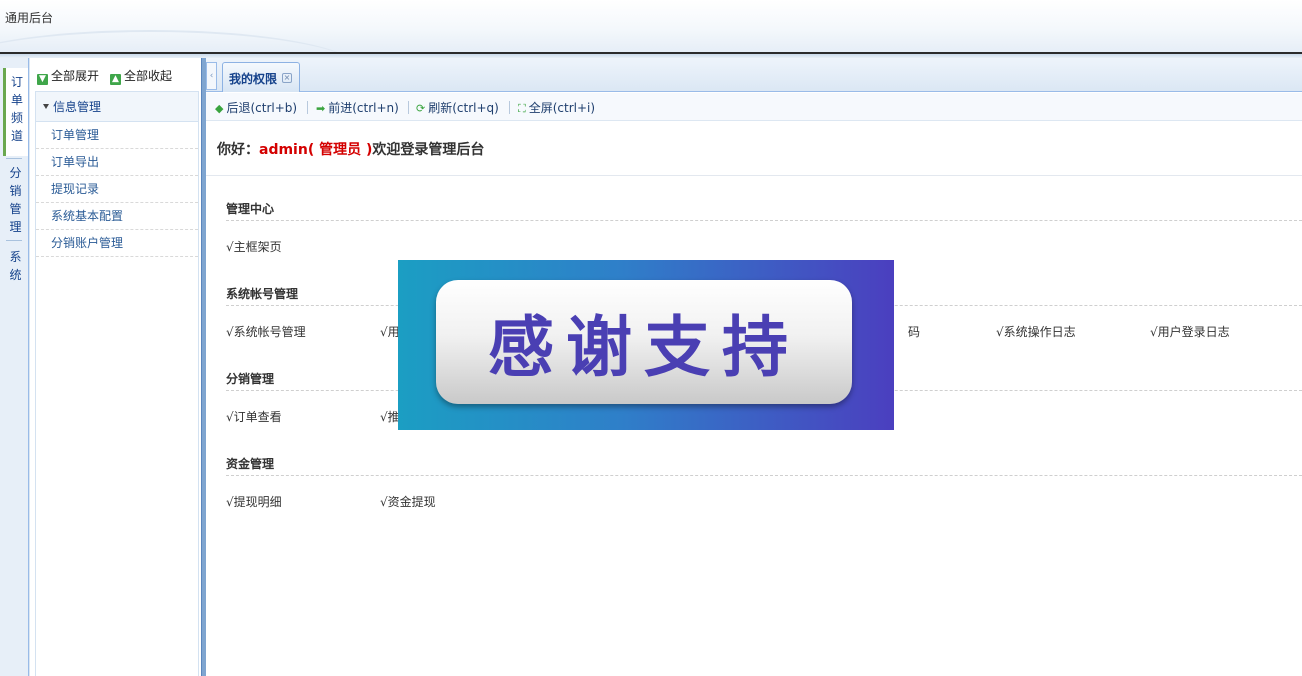 The height and width of the screenshot is (676, 1302). I want to click on permission-item: √推, so click(390, 417).